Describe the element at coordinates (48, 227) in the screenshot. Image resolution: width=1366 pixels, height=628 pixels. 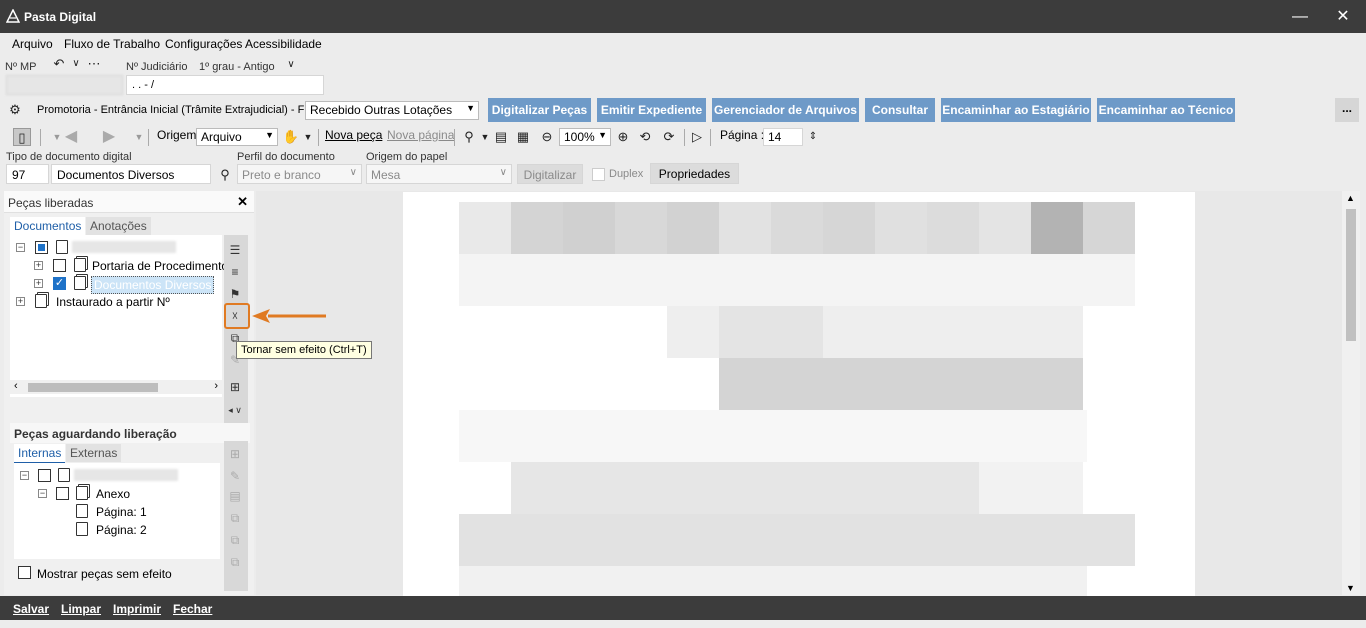
I see `tab-documentos: Documentos` at that location.